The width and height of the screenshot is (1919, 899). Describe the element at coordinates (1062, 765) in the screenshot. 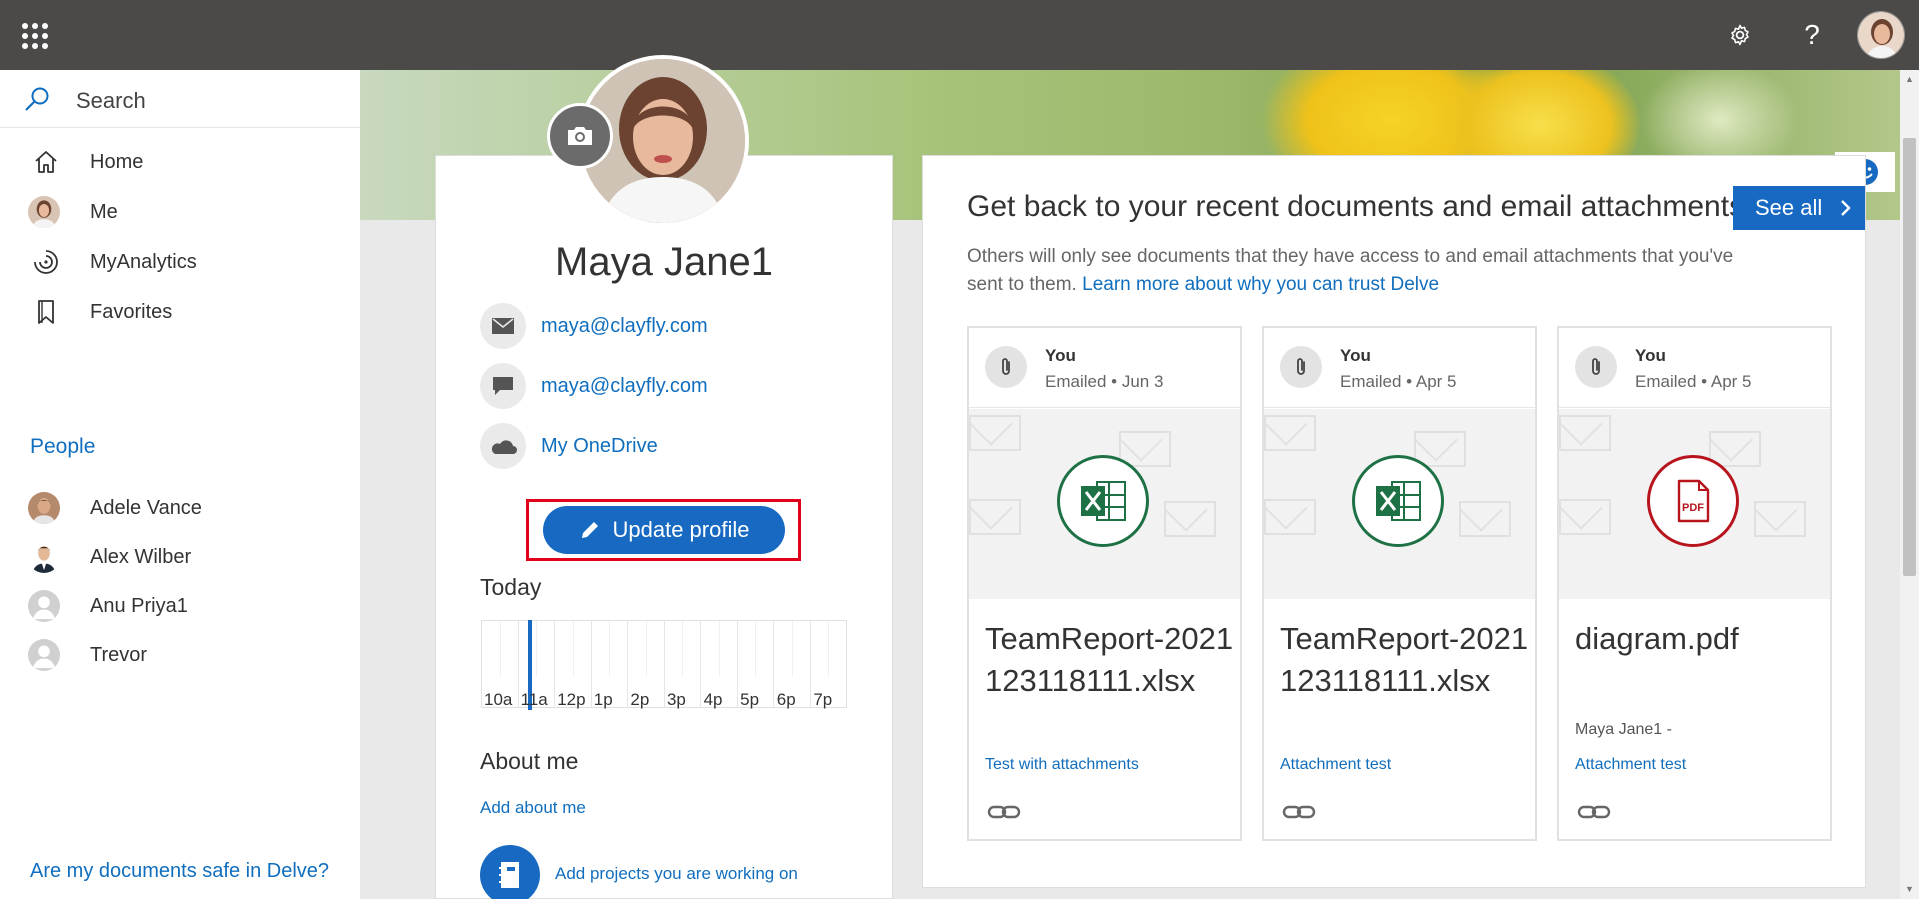

I see `email-subject-link: Test with attachments` at that location.